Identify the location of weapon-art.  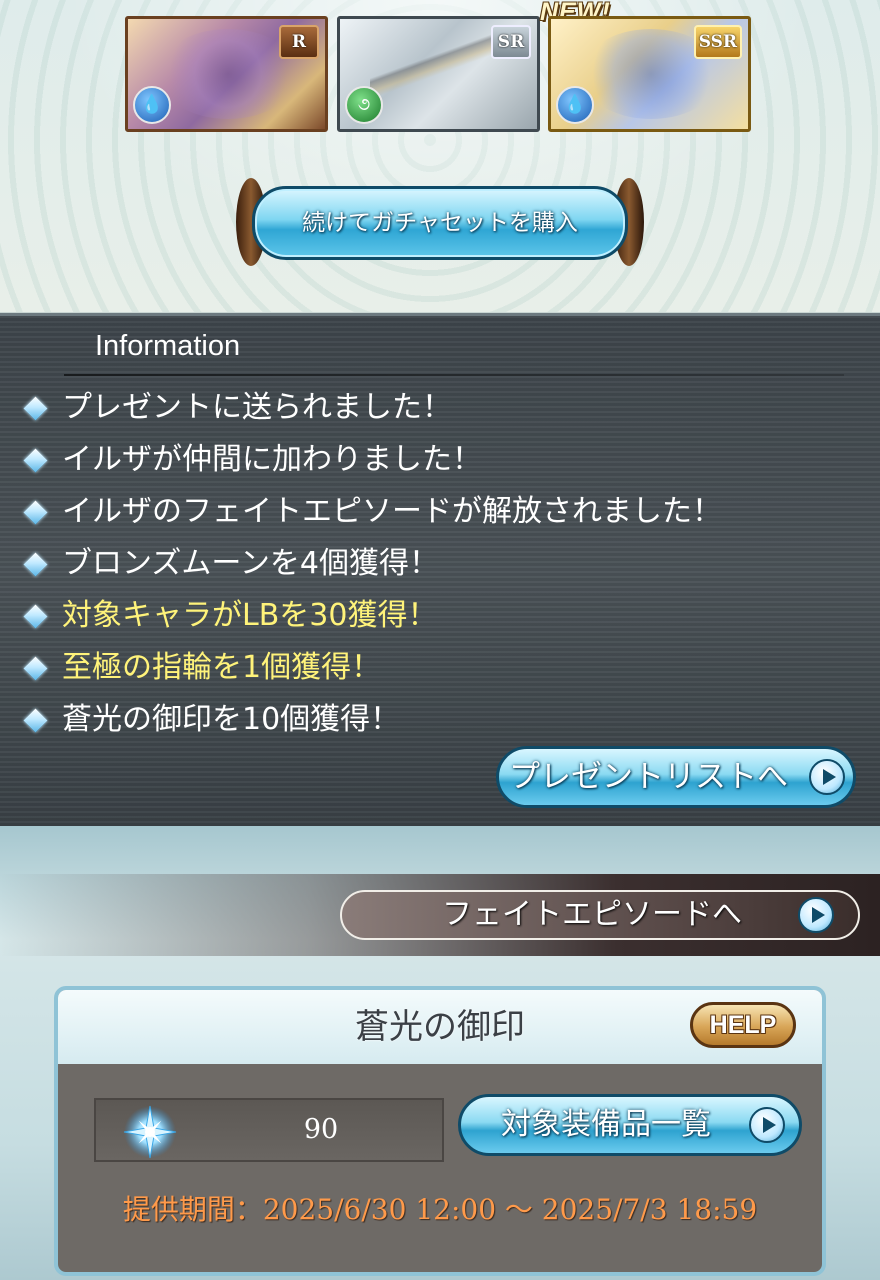
(440, 74).